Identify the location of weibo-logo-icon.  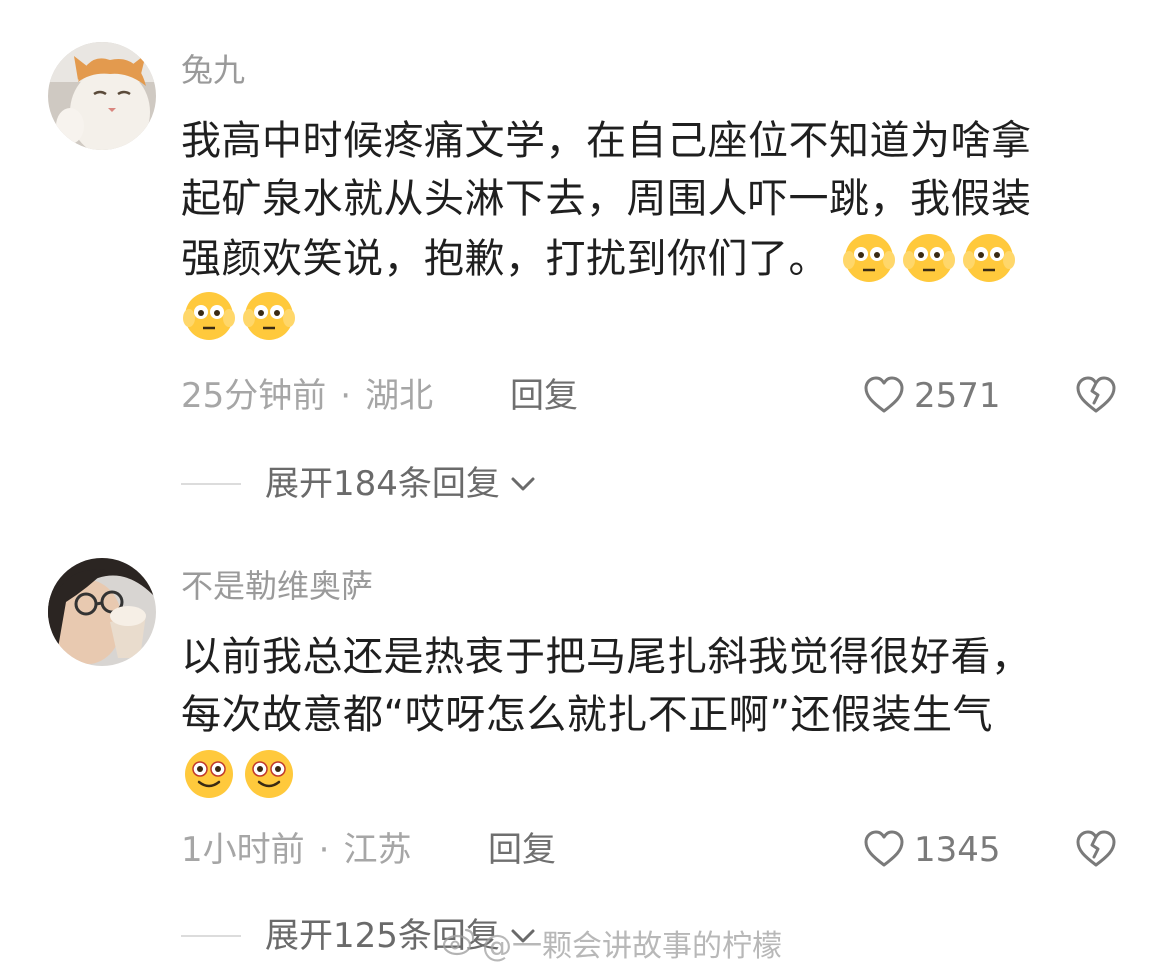
(459, 946).